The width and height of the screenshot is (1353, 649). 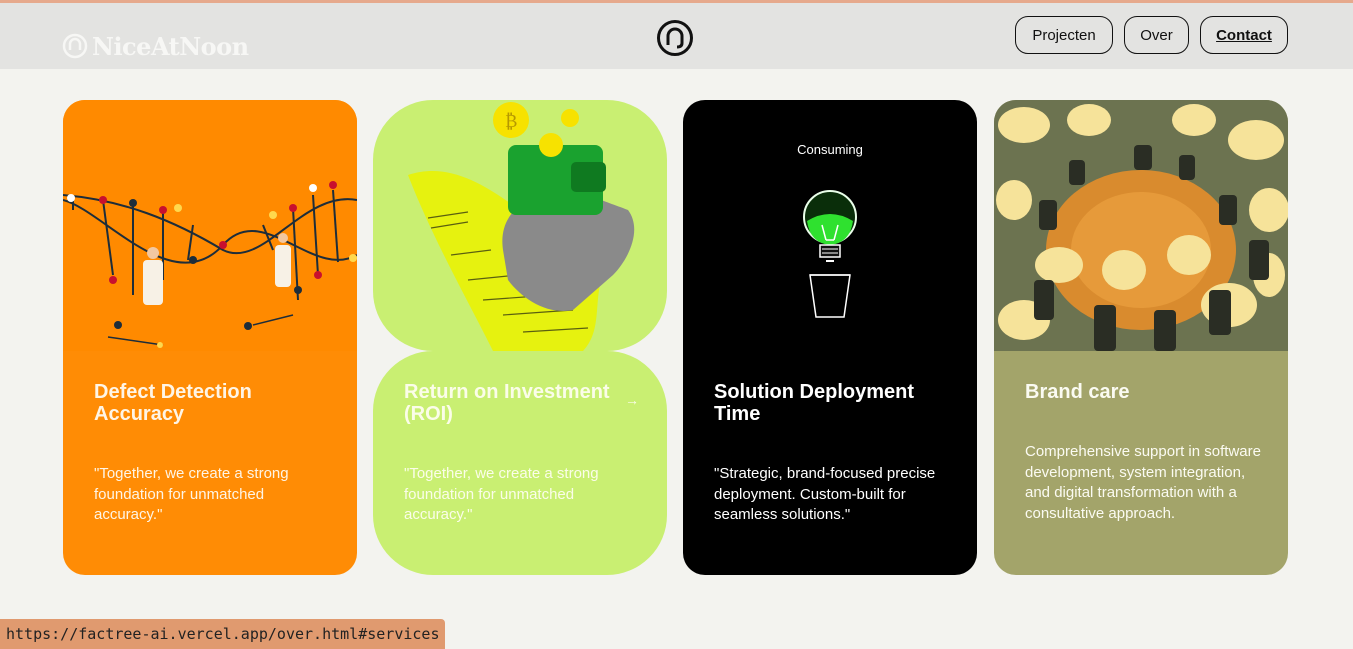 What do you see at coordinates (75, 46) in the screenshot?
I see `logo-mark-icon` at bounding box center [75, 46].